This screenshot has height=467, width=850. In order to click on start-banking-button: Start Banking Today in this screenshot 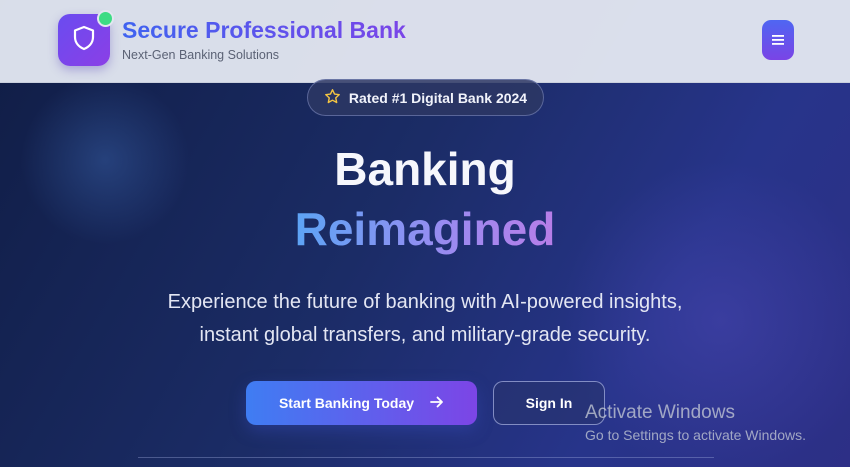, I will do `click(361, 403)`.